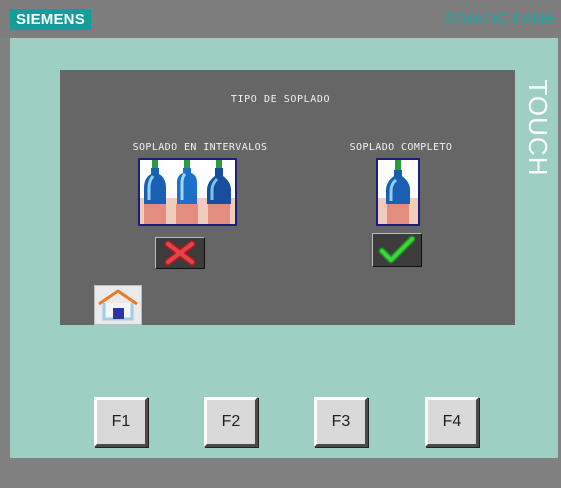  I want to click on model-label: SIMATIC PANE, so click(499, 19).